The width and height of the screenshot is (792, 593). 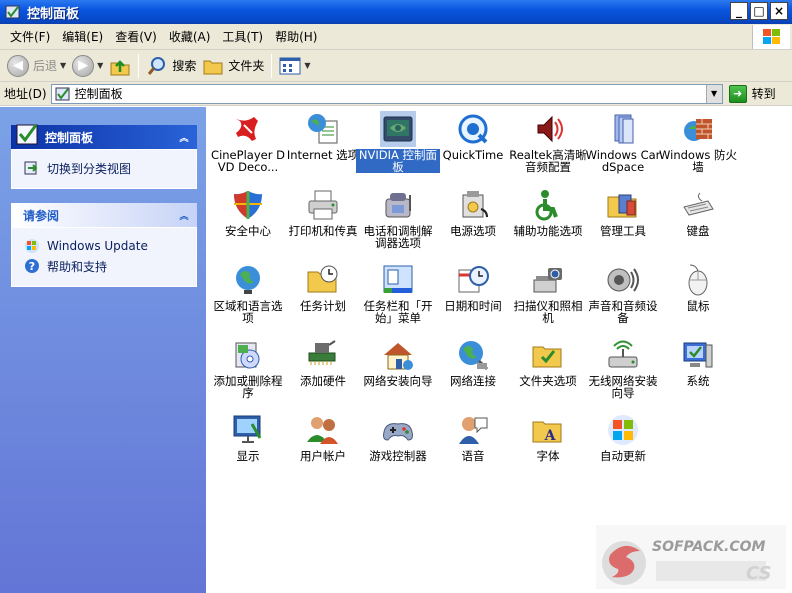 What do you see at coordinates (398, 280) in the screenshot?
I see `taskbar-icon` at bounding box center [398, 280].